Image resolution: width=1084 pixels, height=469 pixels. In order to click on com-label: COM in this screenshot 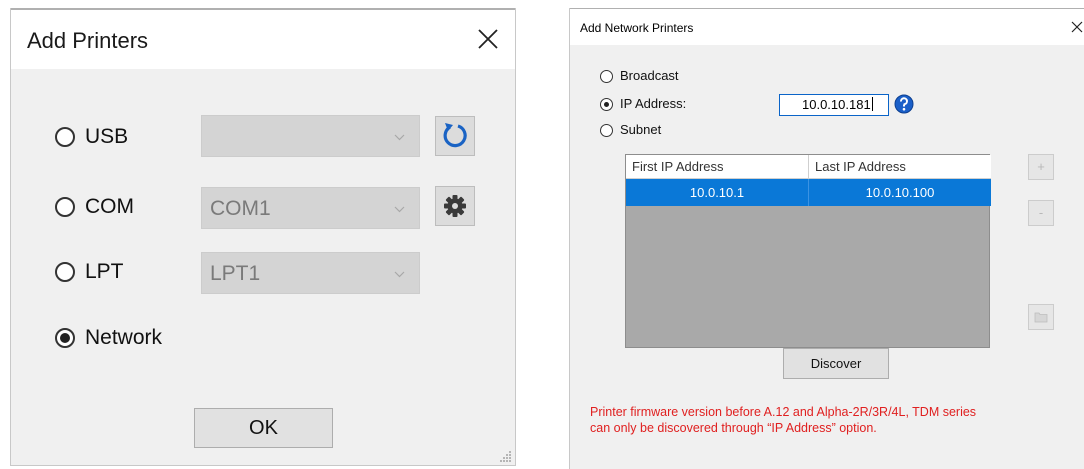, I will do `click(109, 206)`.